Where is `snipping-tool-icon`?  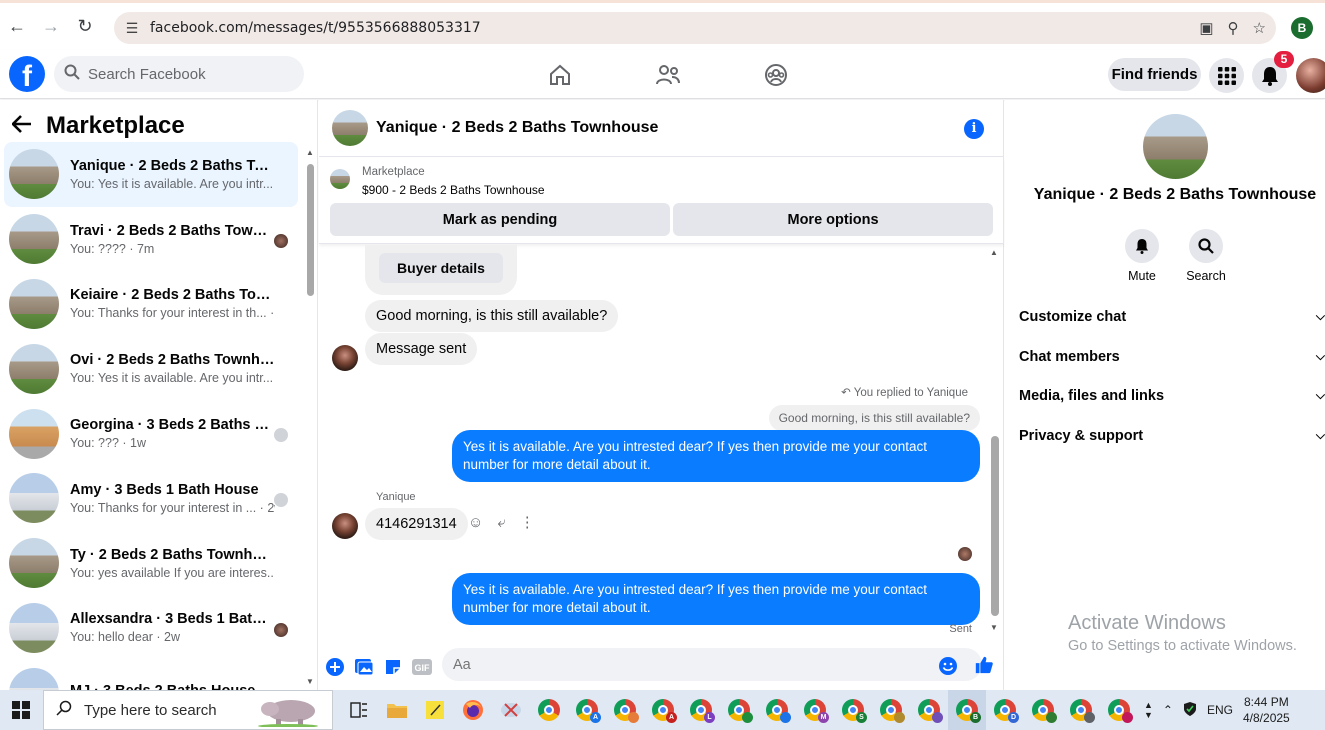 snipping-tool-icon is located at coordinates (511, 710).